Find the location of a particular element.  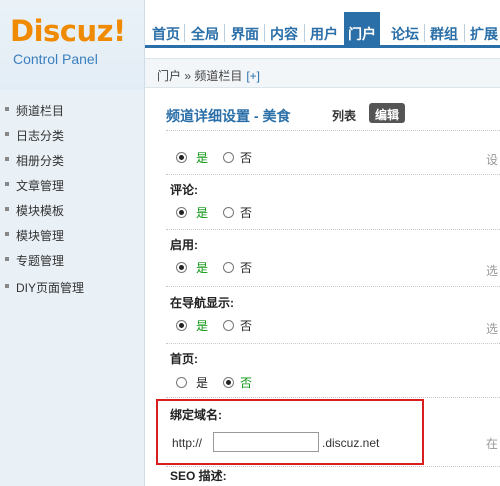

tab-home: 首页 is located at coordinates (166, 34).